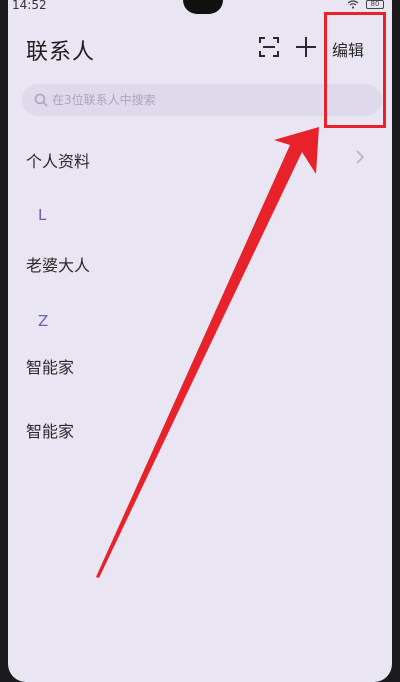 Image resolution: width=400 pixels, height=682 pixels. Describe the element at coordinates (43, 321) in the screenshot. I see `section-letter-z: Z` at that location.